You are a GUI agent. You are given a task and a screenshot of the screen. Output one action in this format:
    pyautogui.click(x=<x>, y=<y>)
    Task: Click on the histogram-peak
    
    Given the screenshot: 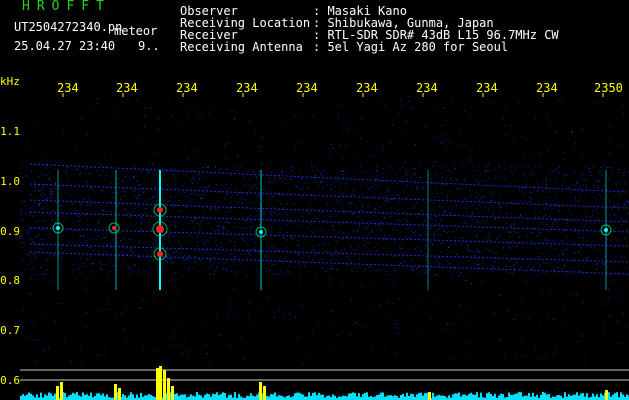 What is the action you would take?
    pyautogui.click(x=164, y=385)
    